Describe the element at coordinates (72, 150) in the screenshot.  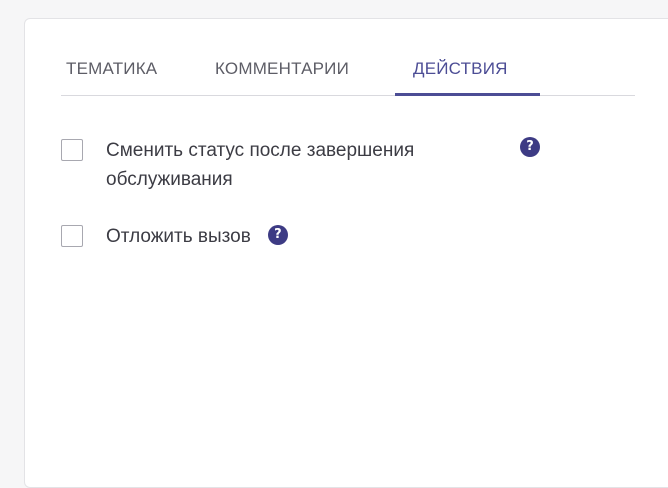
I see `change-status-checkbox` at that location.